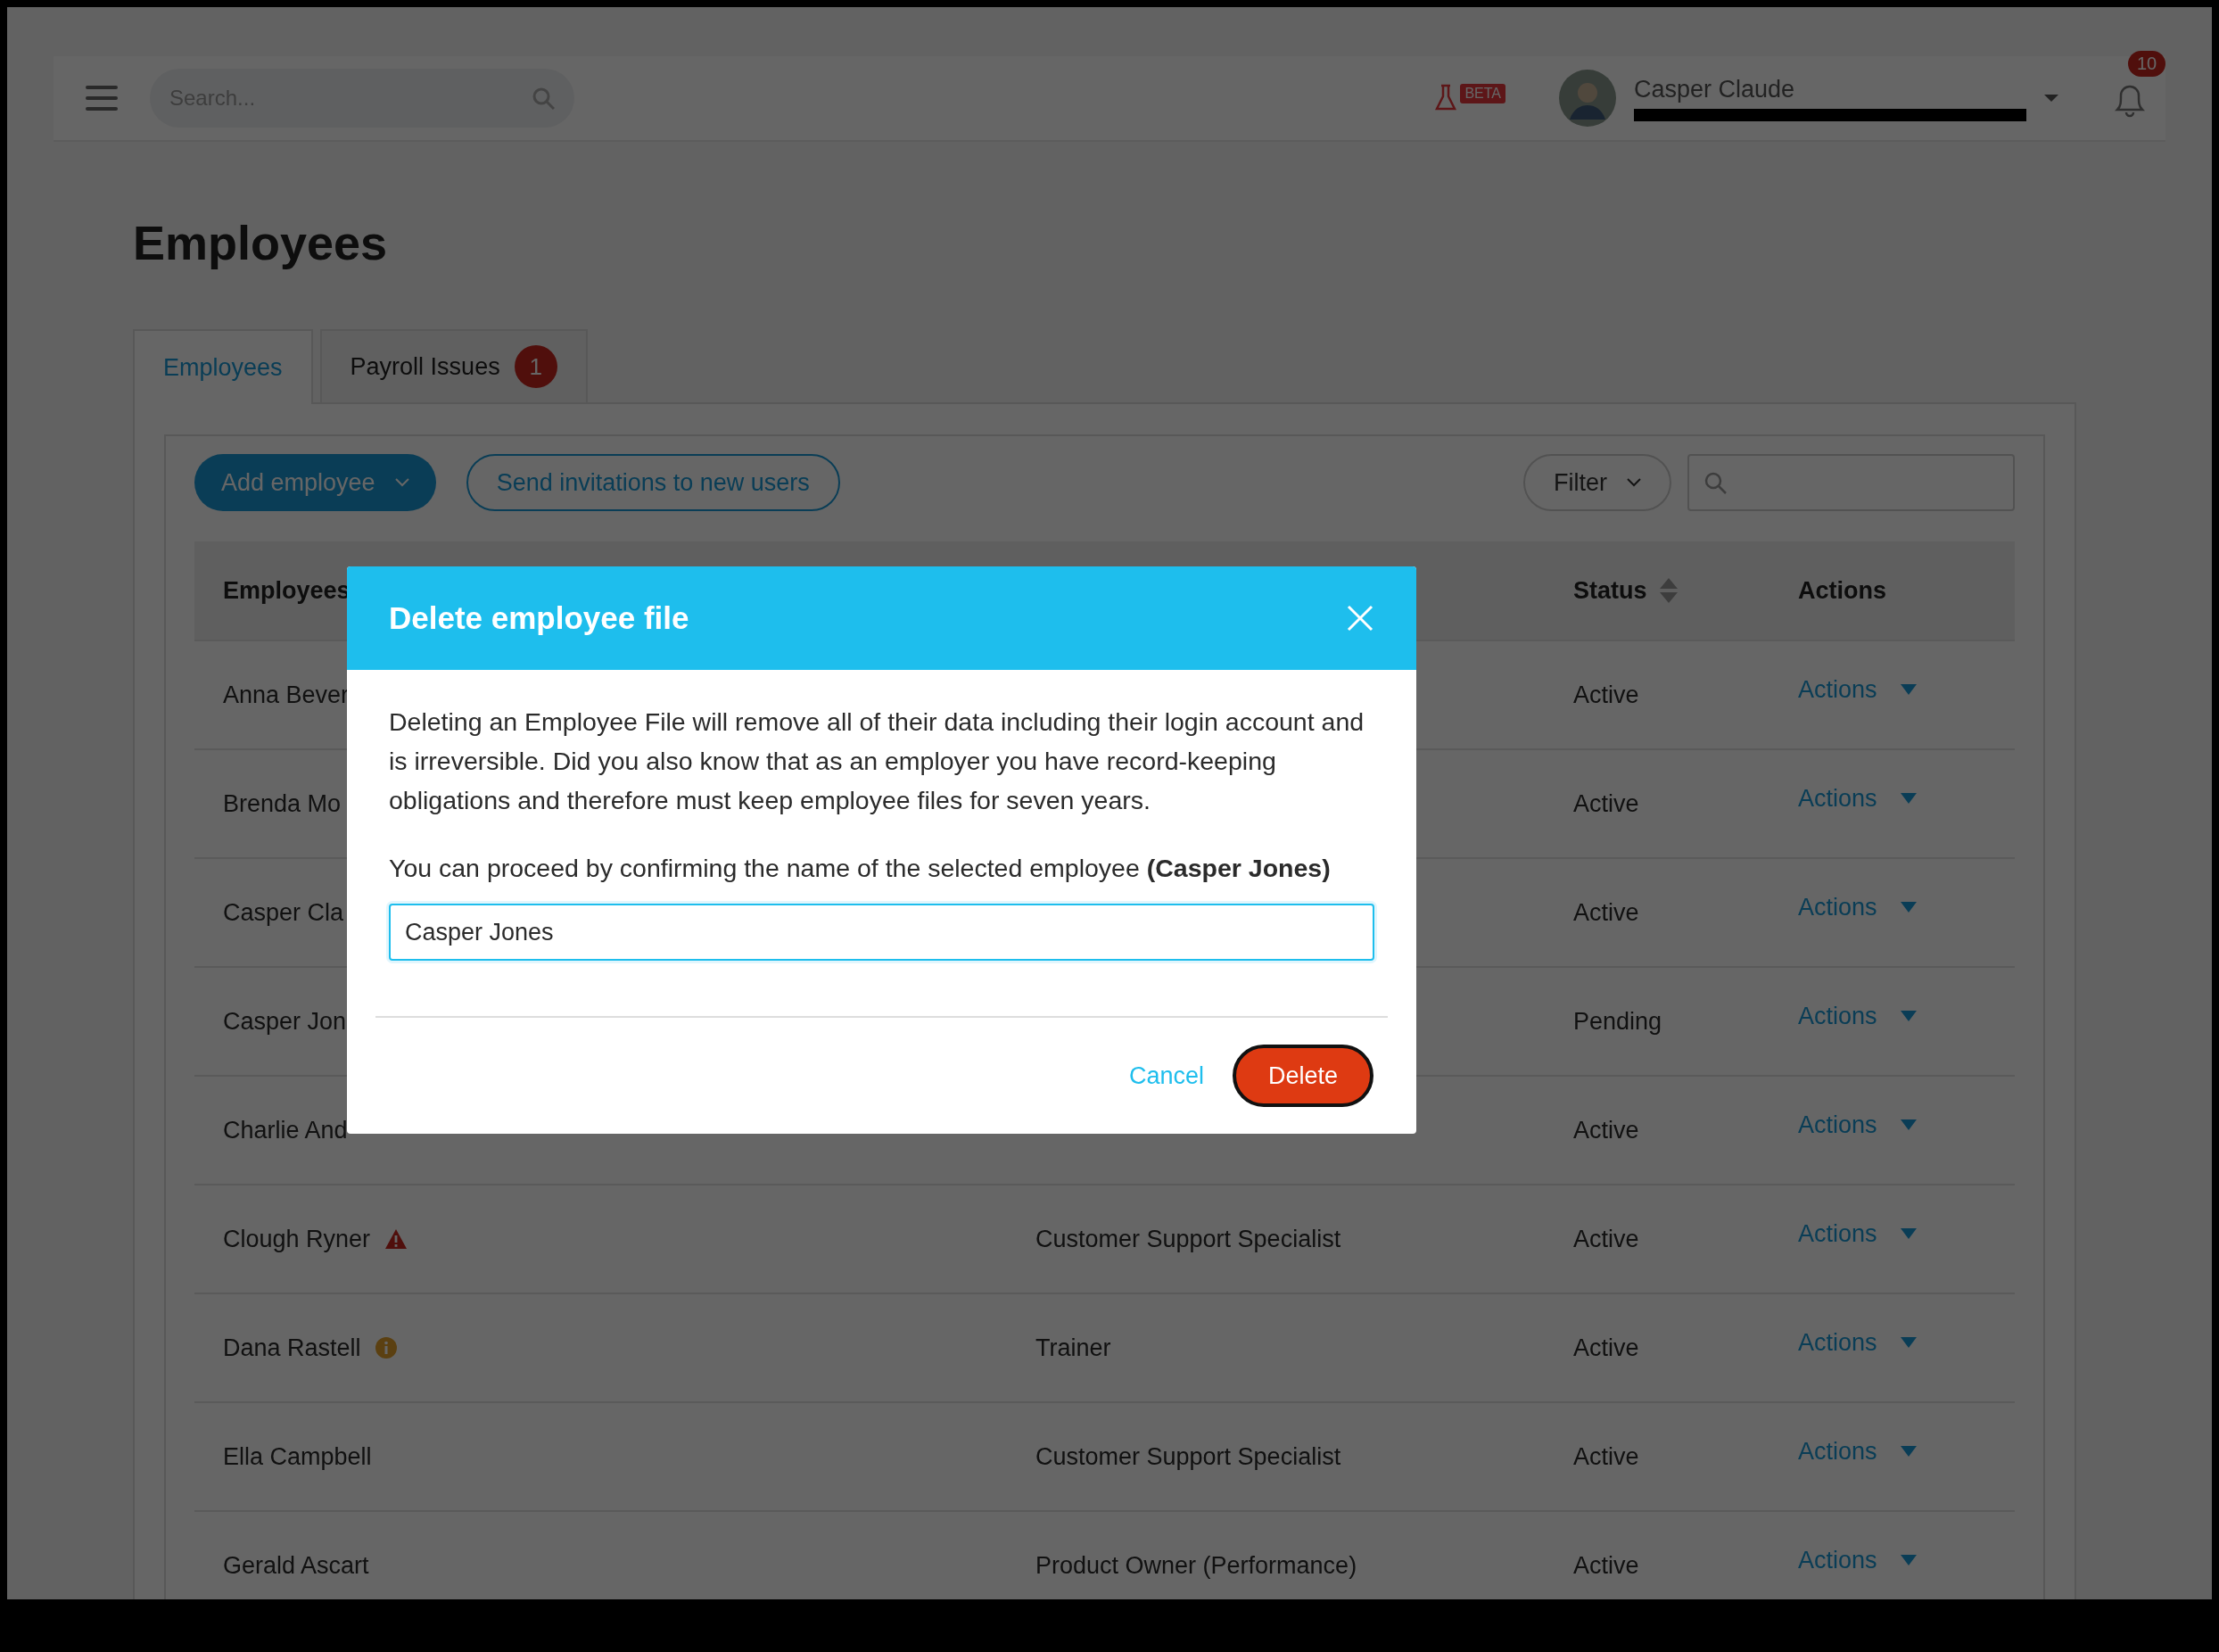 This screenshot has width=2219, height=1652. I want to click on employee-name: Dana Rastell, so click(292, 1348).